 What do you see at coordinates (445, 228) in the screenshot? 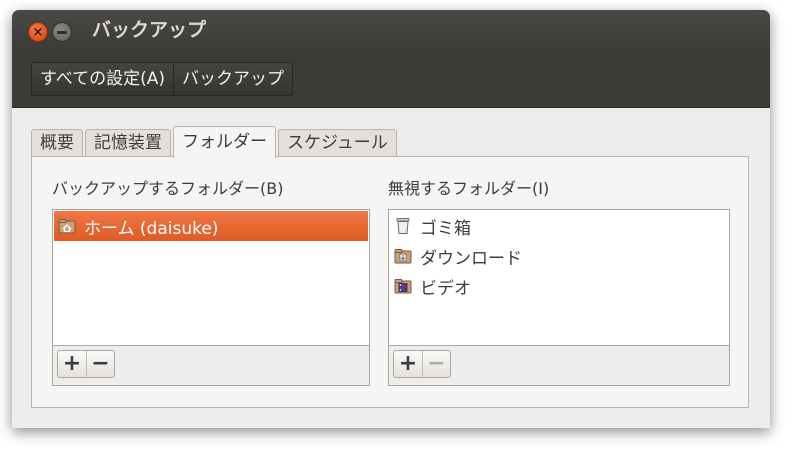
I see `list-item-label: ゴミ箱` at bounding box center [445, 228].